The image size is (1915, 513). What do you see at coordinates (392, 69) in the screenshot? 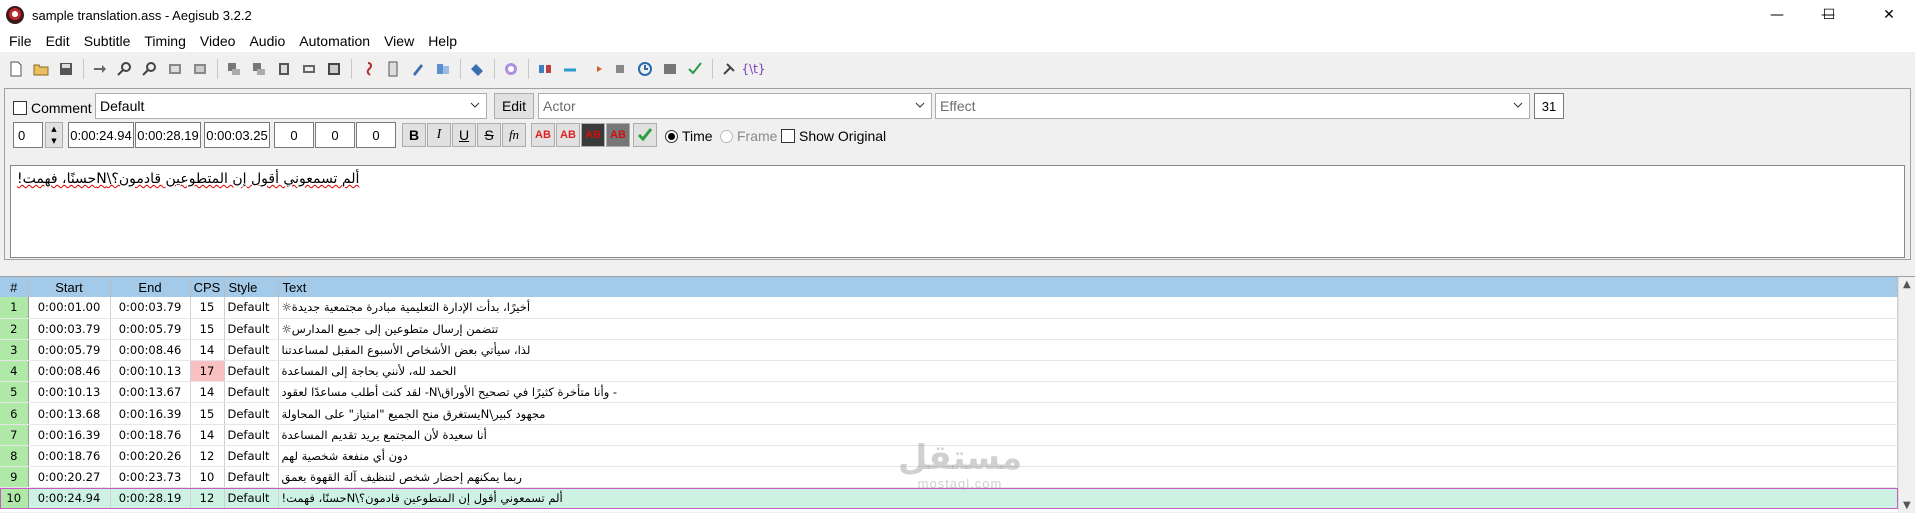
I see `timing-postprocessor-icon` at bounding box center [392, 69].